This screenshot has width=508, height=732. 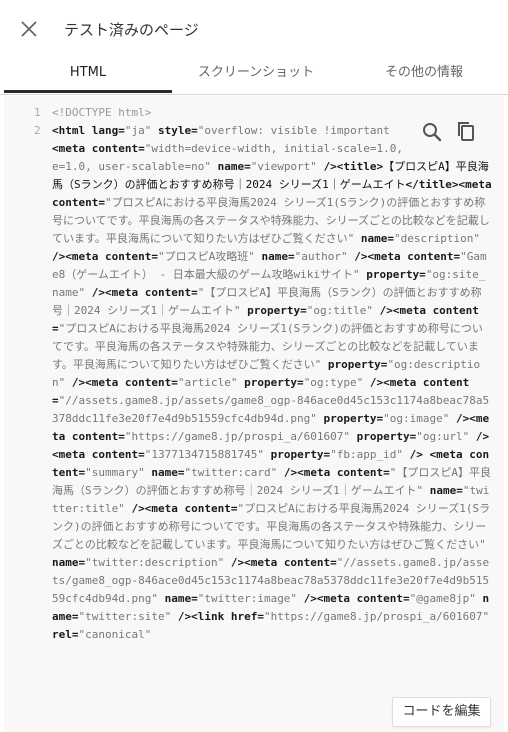 What do you see at coordinates (37, 130) in the screenshot?
I see `line-number: 2` at bounding box center [37, 130].